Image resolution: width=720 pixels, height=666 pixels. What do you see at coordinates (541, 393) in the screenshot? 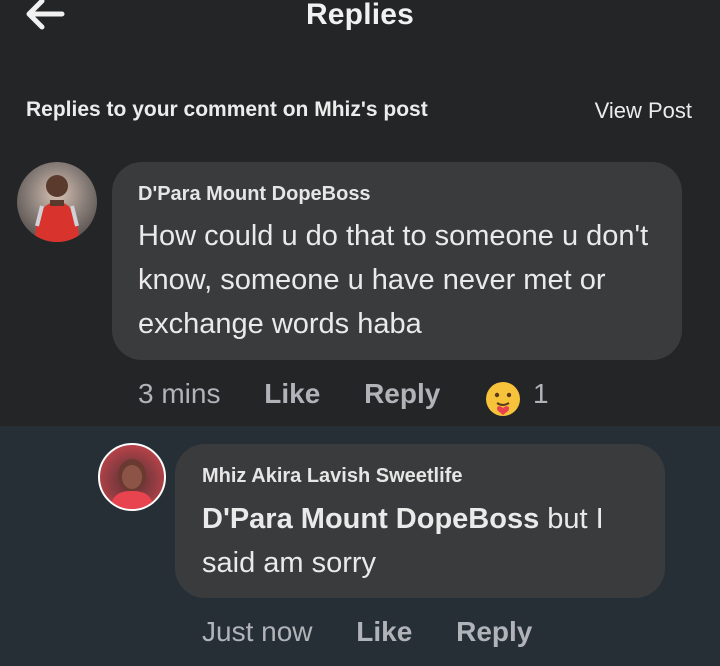
I see `reaction-count: 1` at bounding box center [541, 393].